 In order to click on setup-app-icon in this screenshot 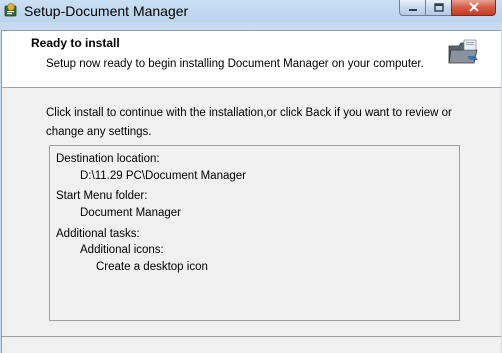, I will do `click(11, 10)`.